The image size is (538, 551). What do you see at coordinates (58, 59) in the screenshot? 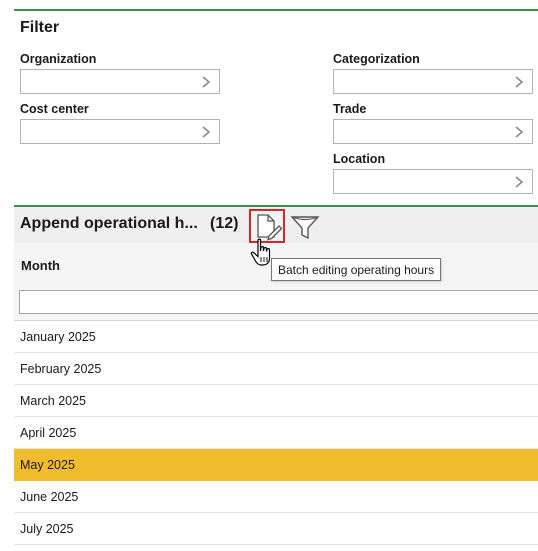
I see `organization-label: Organization` at bounding box center [58, 59].